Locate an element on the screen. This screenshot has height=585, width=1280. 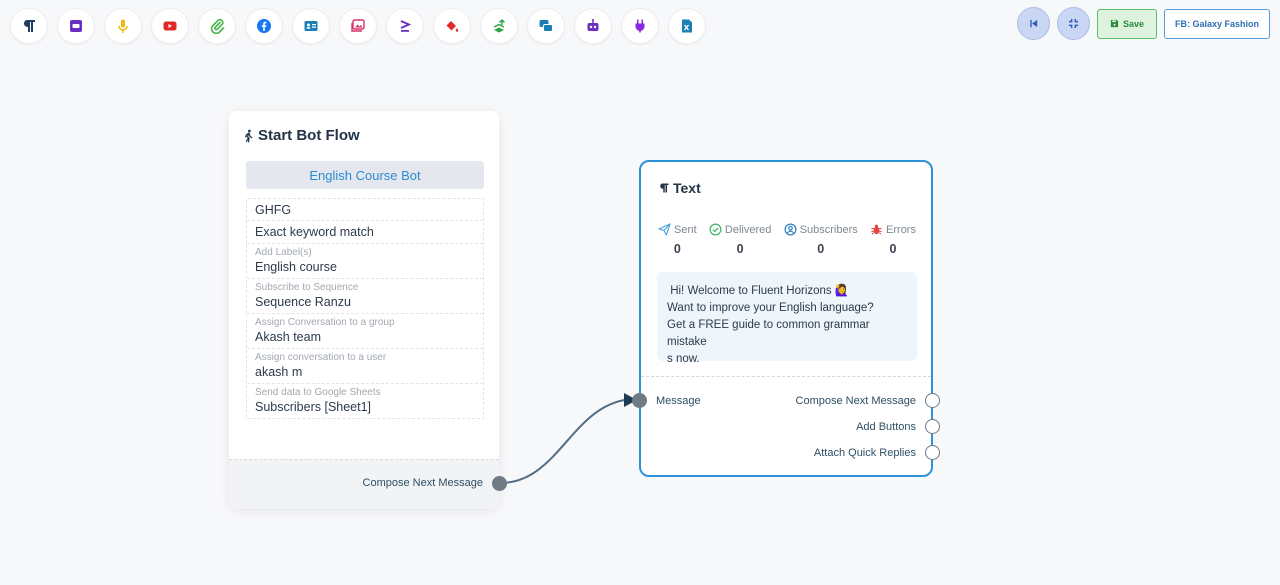
stat-label: Delivered is located at coordinates (748, 229).